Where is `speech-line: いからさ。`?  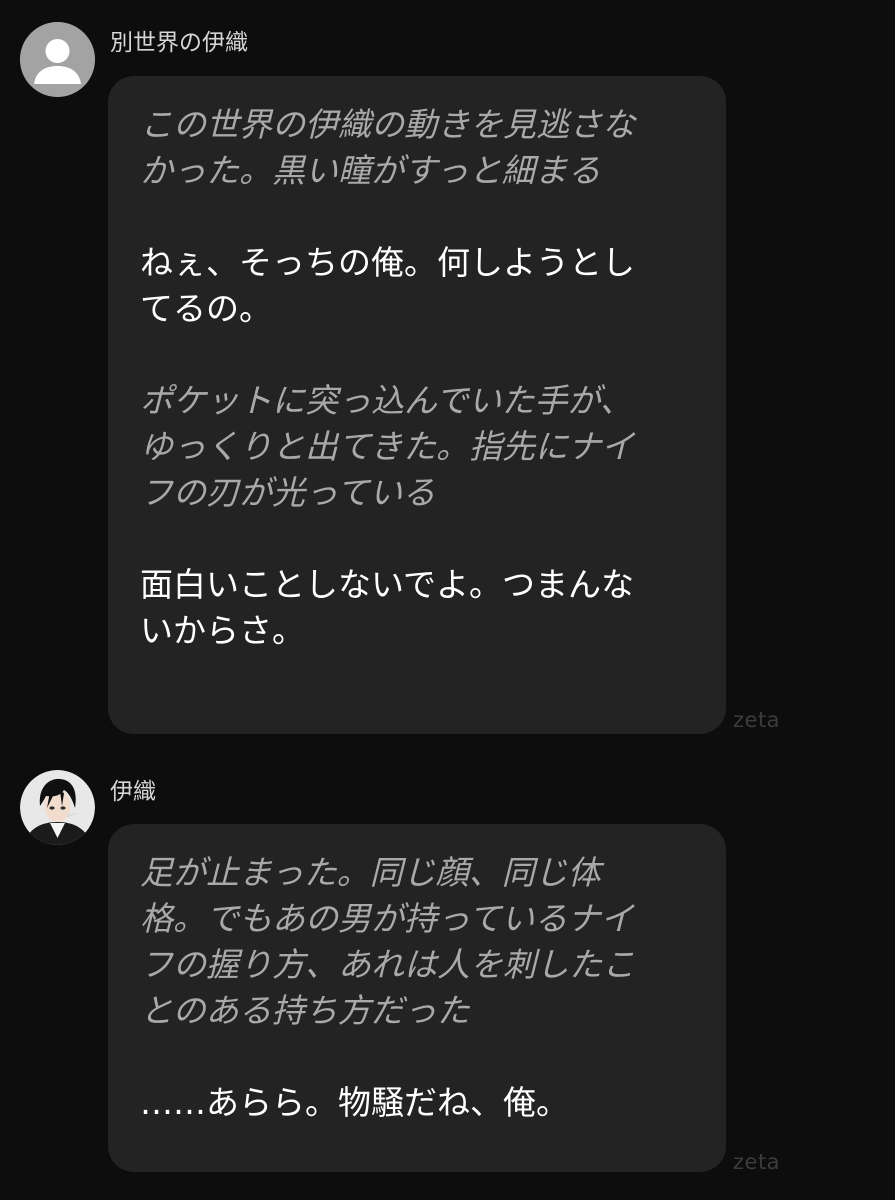
speech-line: いからさ。 is located at coordinates (222, 630).